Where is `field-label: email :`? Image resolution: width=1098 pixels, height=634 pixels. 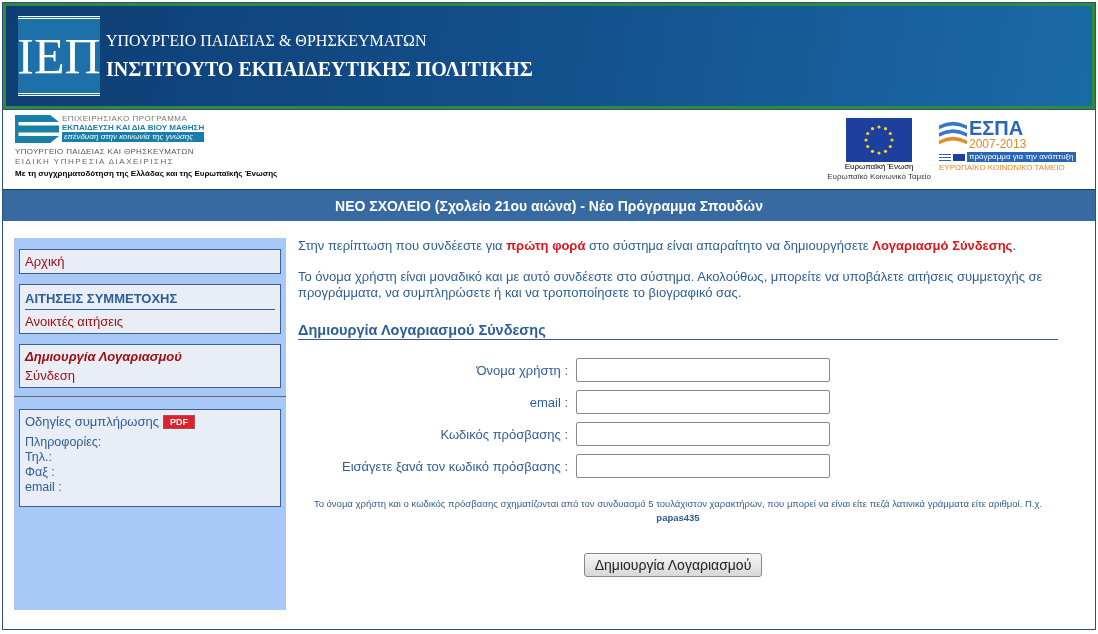 field-label: email : is located at coordinates (548, 402).